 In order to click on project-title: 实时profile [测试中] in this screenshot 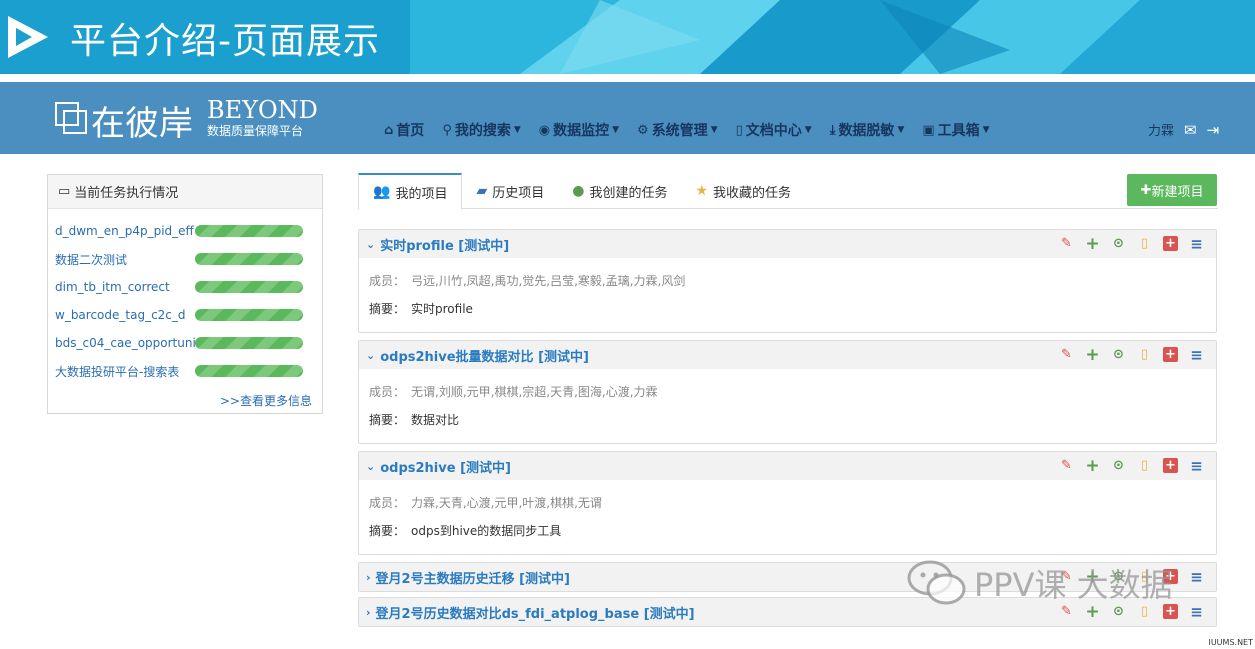, I will do `click(444, 244)`.